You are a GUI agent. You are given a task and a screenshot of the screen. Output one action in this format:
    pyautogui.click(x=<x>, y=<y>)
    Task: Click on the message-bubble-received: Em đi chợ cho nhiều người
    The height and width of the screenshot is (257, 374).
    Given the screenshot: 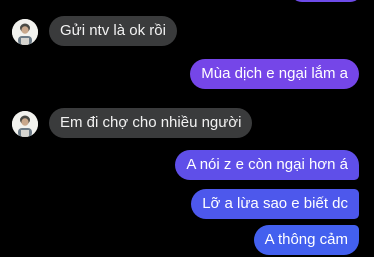 What is the action you would take?
    pyautogui.click(x=151, y=123)
    